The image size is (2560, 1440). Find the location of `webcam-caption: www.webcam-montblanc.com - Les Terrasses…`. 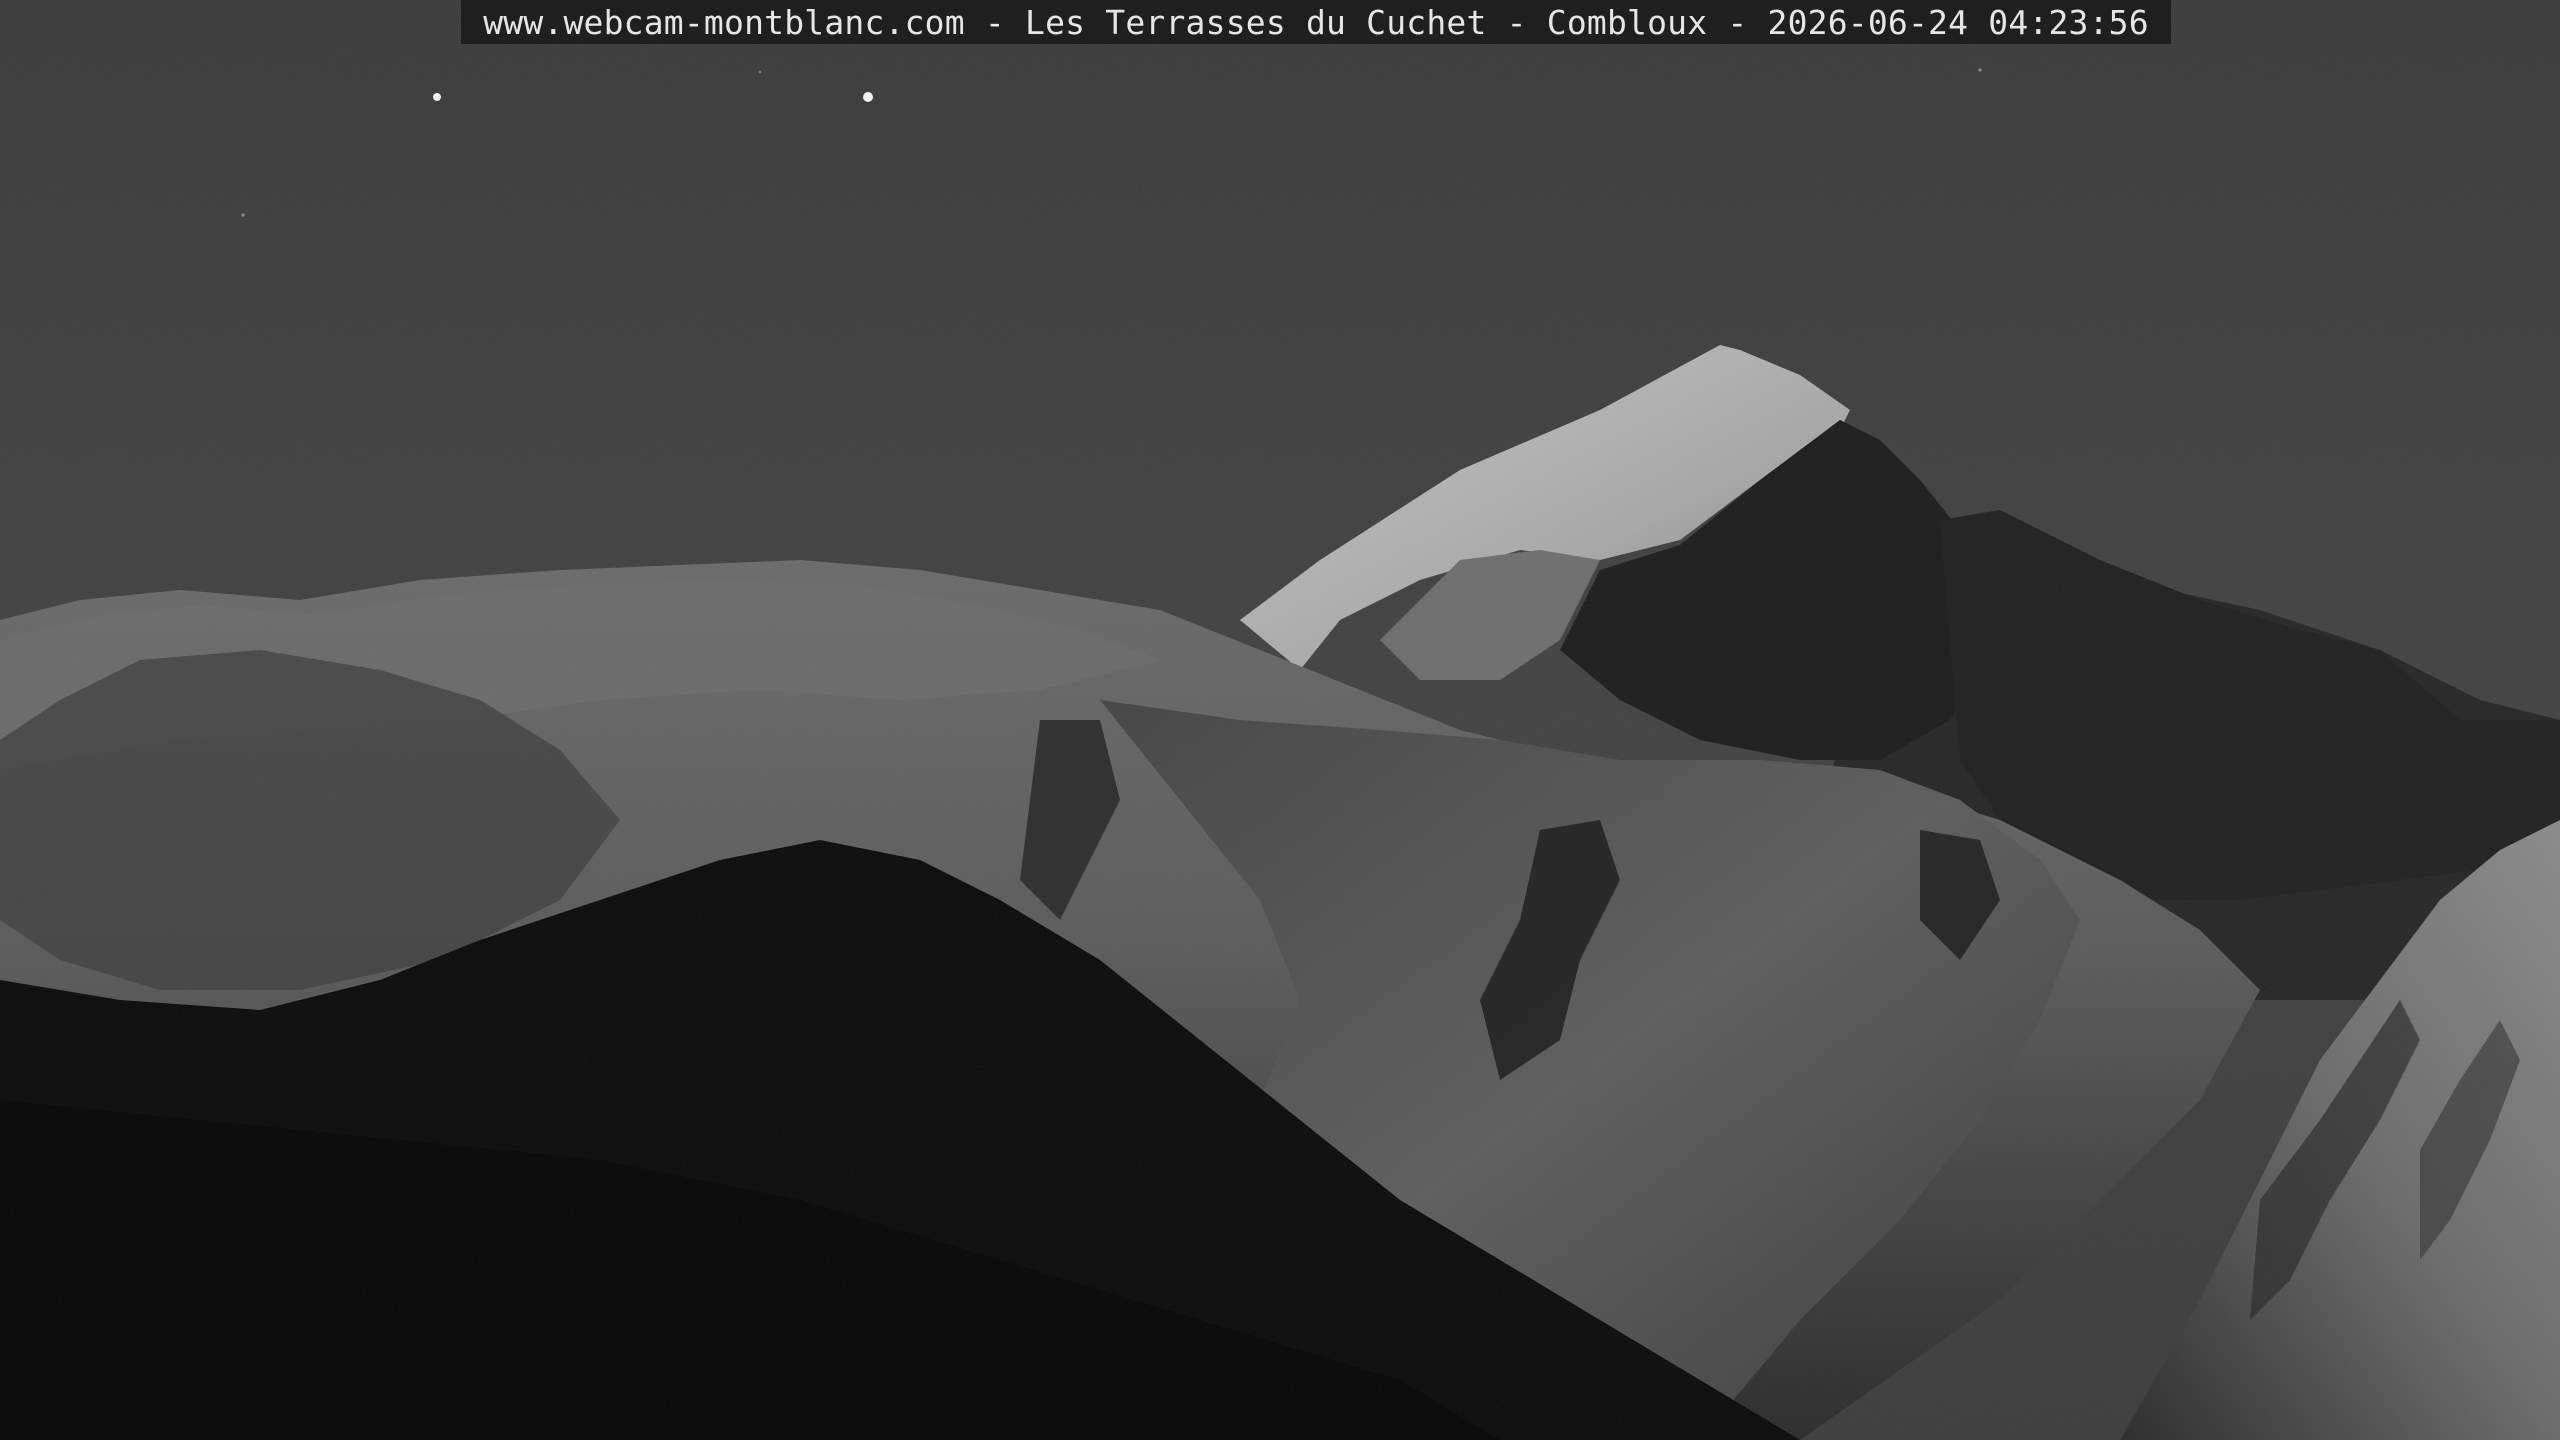

webcam-caption: www.webcam-montblanc.com - Les Terrasses… is located at coordinates (1316, 22).